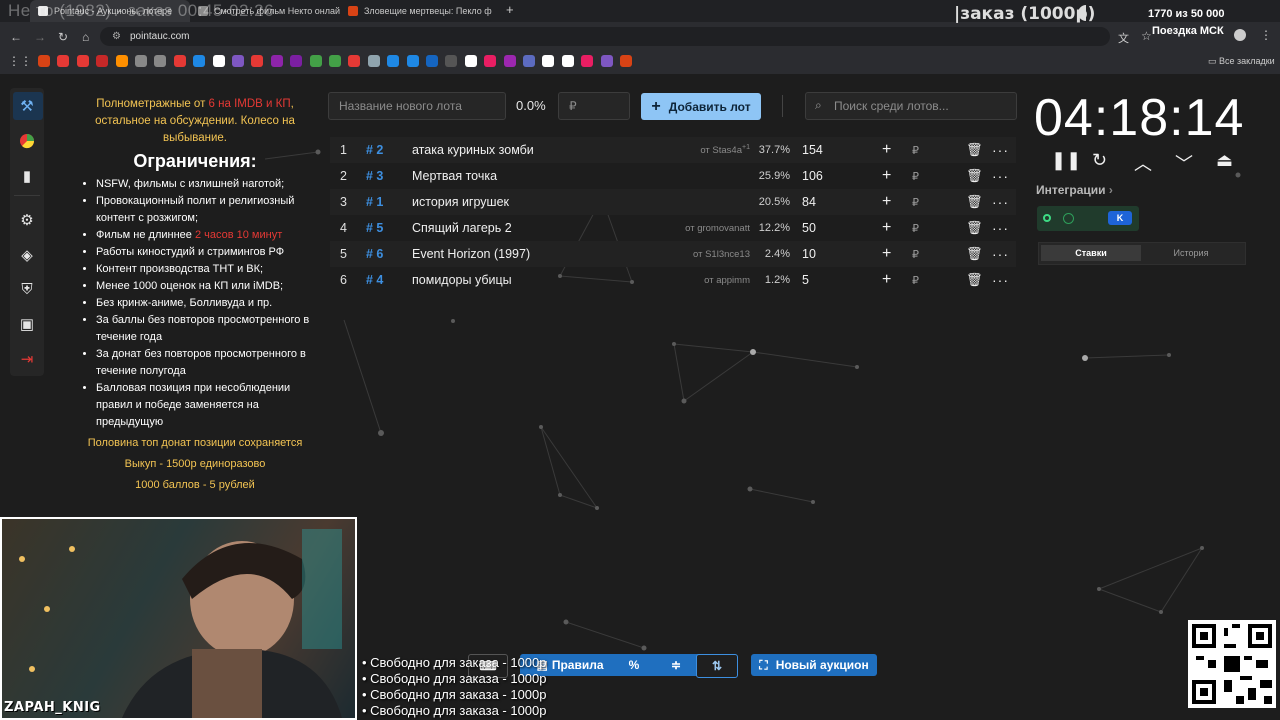 The width and height of the screenshot is (1280, 720). I want to click on wheel-icon, so click(27, 141).